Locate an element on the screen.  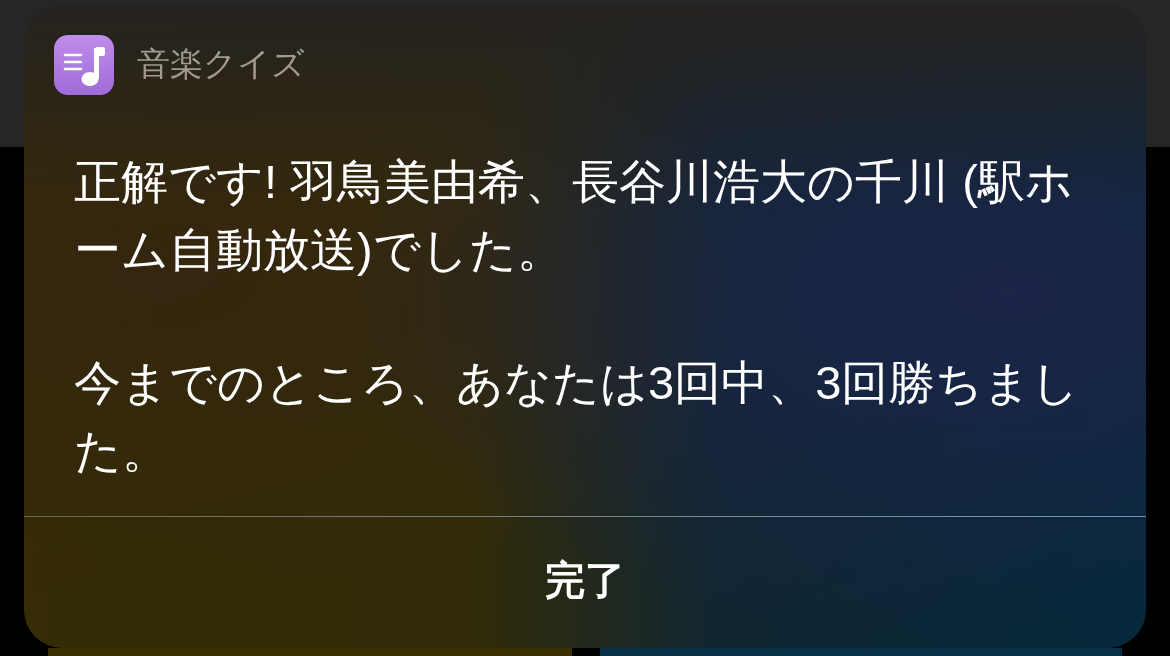
music-note-app-icon is located at coordinates (84, 65).